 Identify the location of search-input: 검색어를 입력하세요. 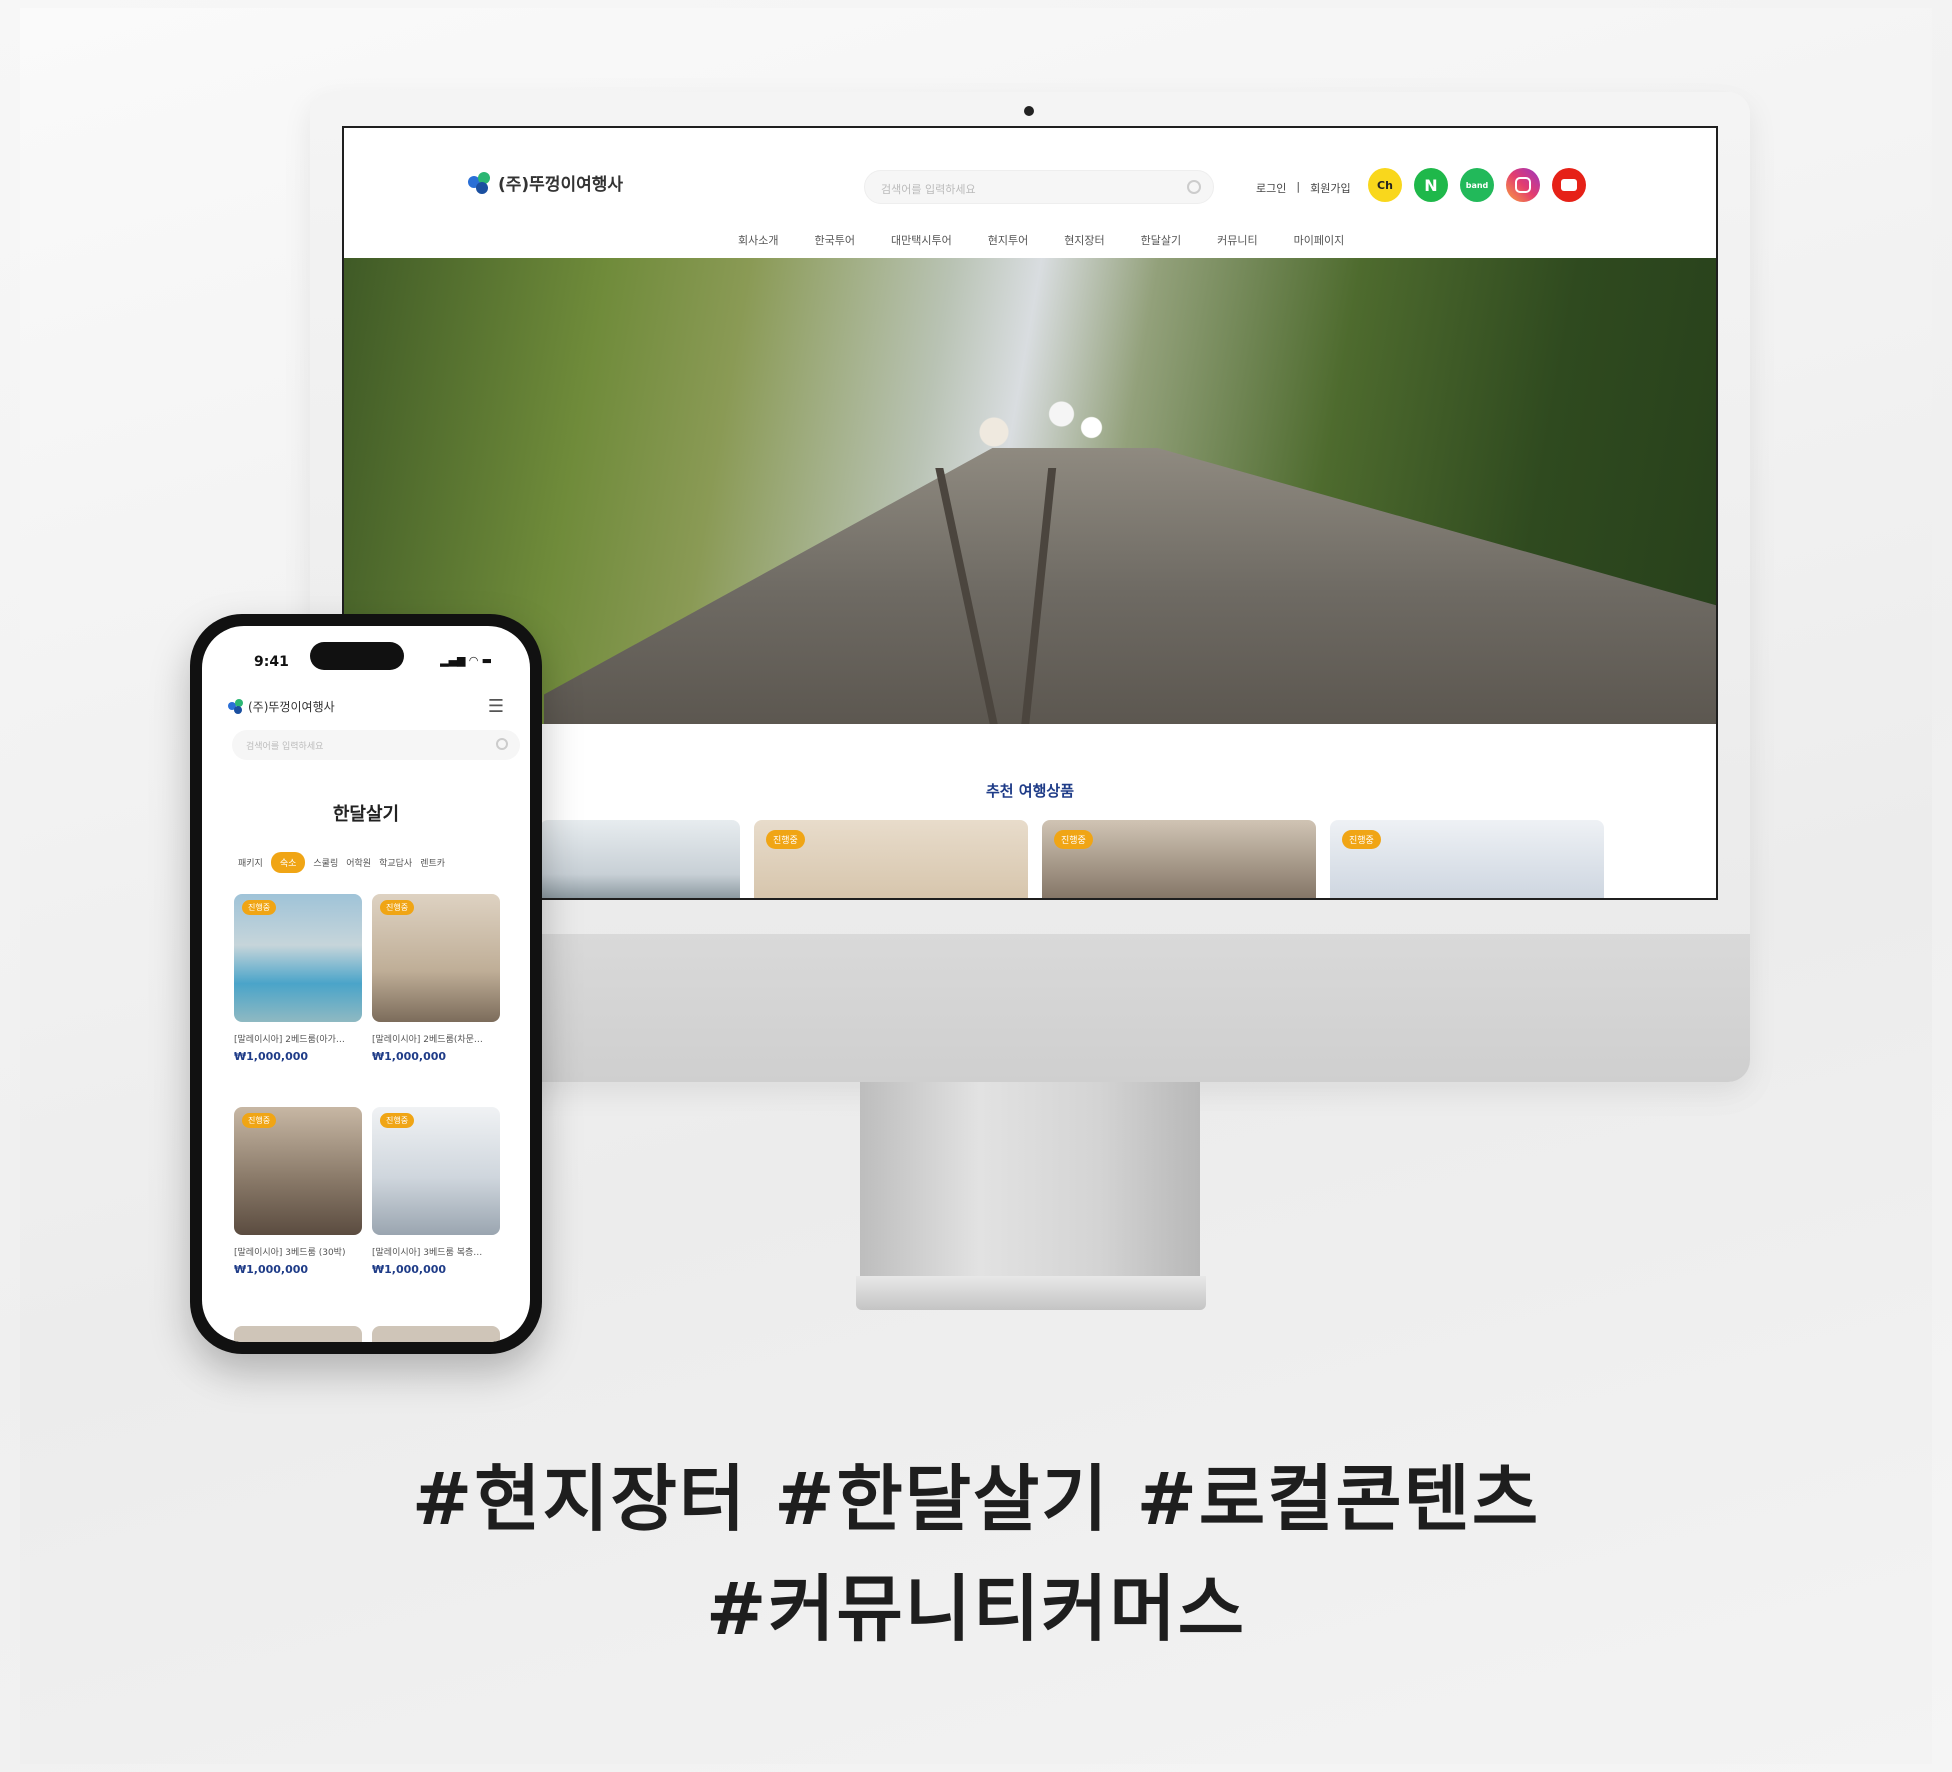
(1039, 187).